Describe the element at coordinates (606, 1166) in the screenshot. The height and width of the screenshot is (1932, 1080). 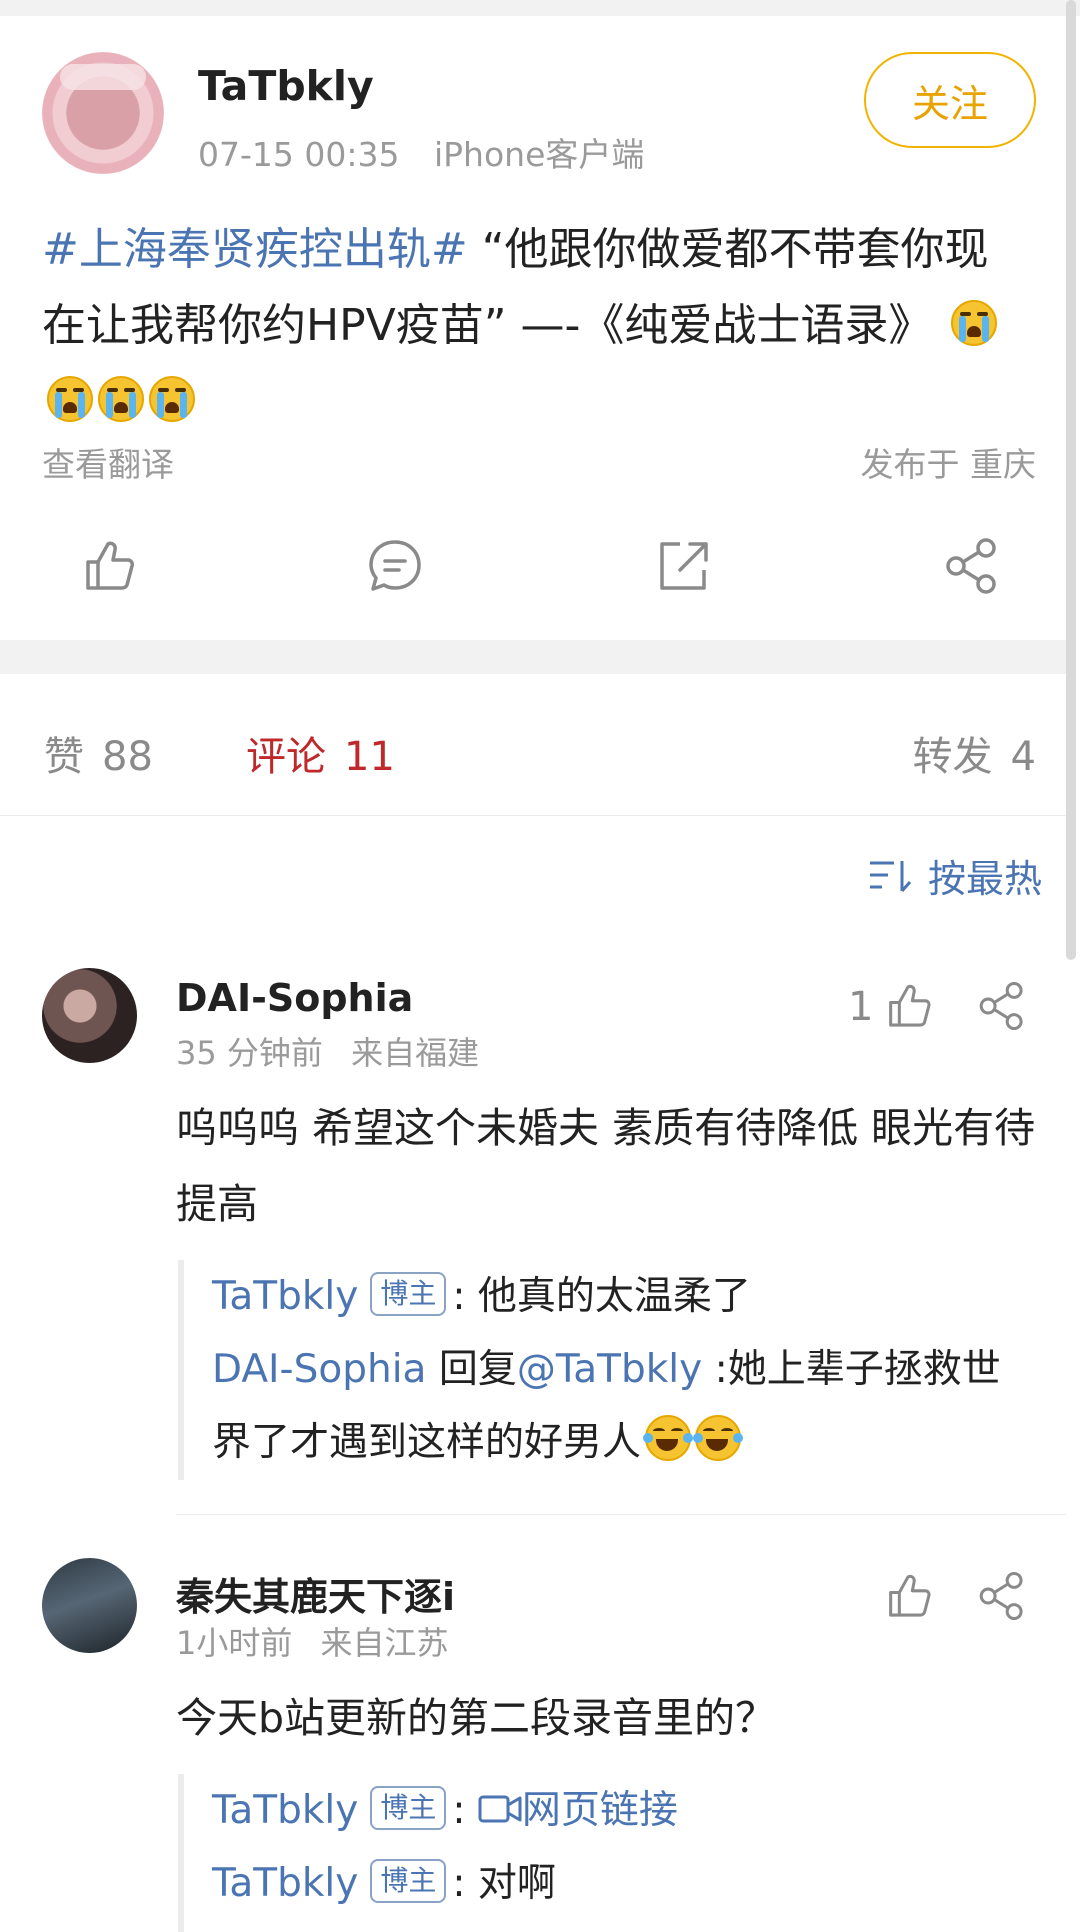
I see `comment-text: 呜呜呜 希望这个未婚夫 素质有待降低 眼光有待提高` at that location.